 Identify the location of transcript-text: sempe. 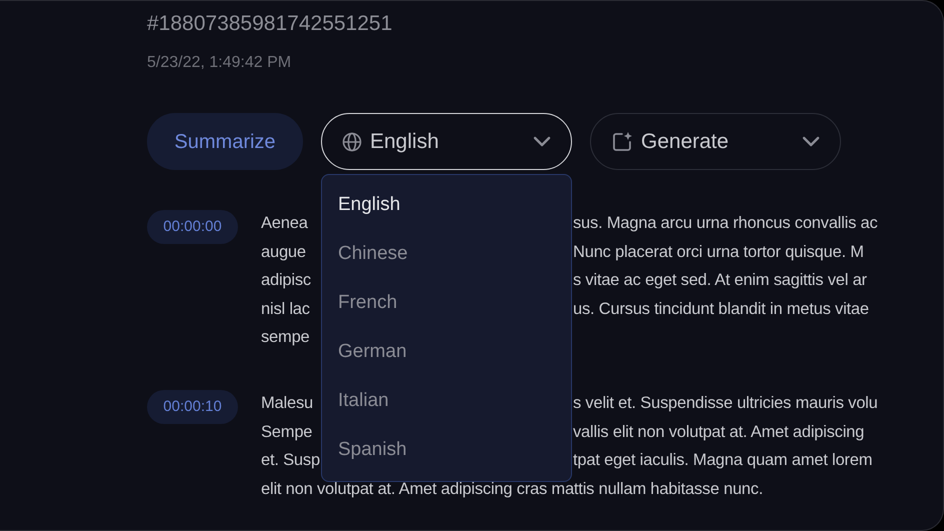
(285, 337).